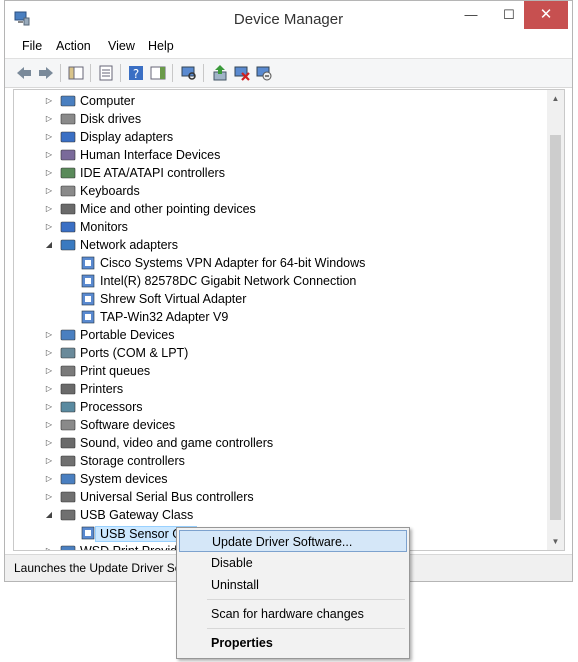 The width and height of the screenshot is (578, 662). Describe the element at coordinates (288, 19) in the screenshot. I see `title-bar: Device Manager — ☐ ✕` at that location.